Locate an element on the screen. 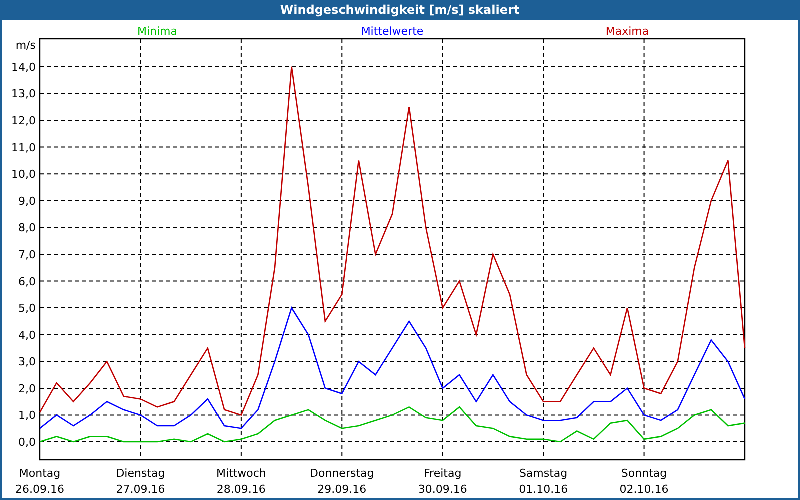 The image size is (800, 500). y-tick-label: 12,0 is located at coordinates (24, 121).